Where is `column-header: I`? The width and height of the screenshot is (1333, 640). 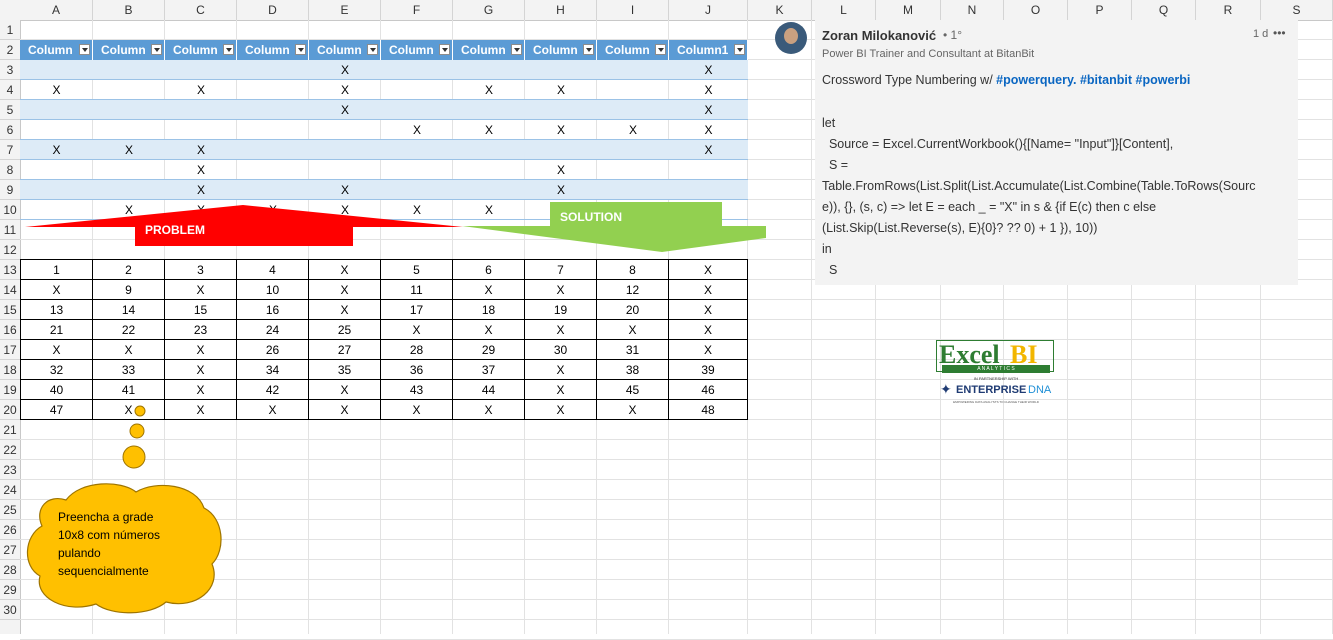
column-header: I is located at coordinates (633, 10).